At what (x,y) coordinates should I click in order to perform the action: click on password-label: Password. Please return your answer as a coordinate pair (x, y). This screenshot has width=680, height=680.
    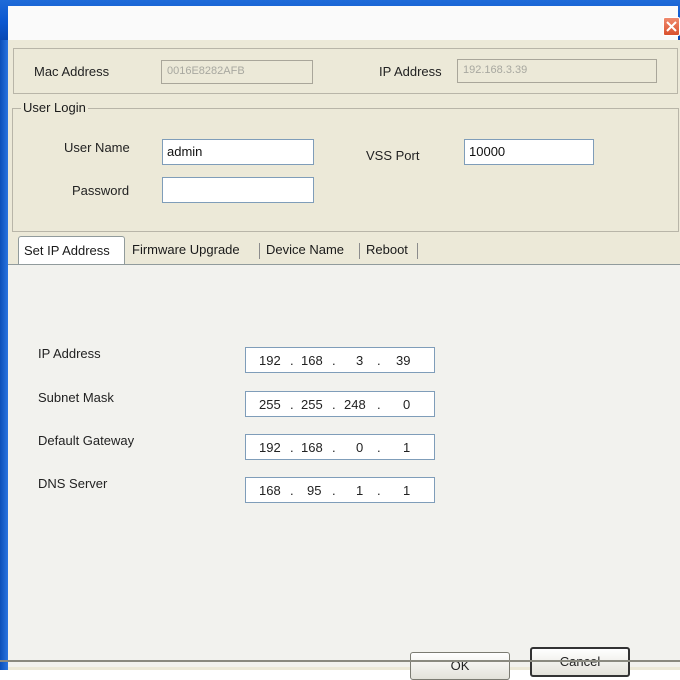
    Looking at the image, I should click on (101, 190).